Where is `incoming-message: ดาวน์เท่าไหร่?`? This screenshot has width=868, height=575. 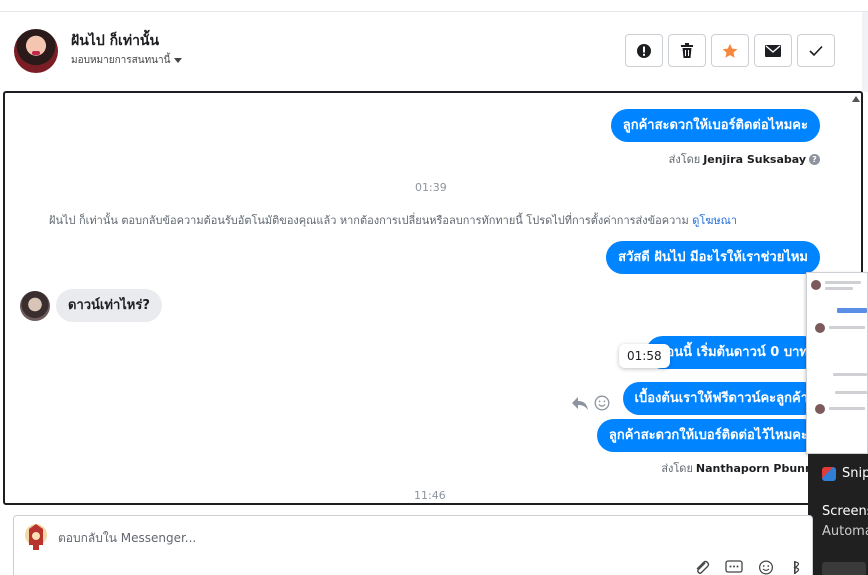
incoming-message: ดาวน์เท่าไหร่? is located at coordinates (109, 305).